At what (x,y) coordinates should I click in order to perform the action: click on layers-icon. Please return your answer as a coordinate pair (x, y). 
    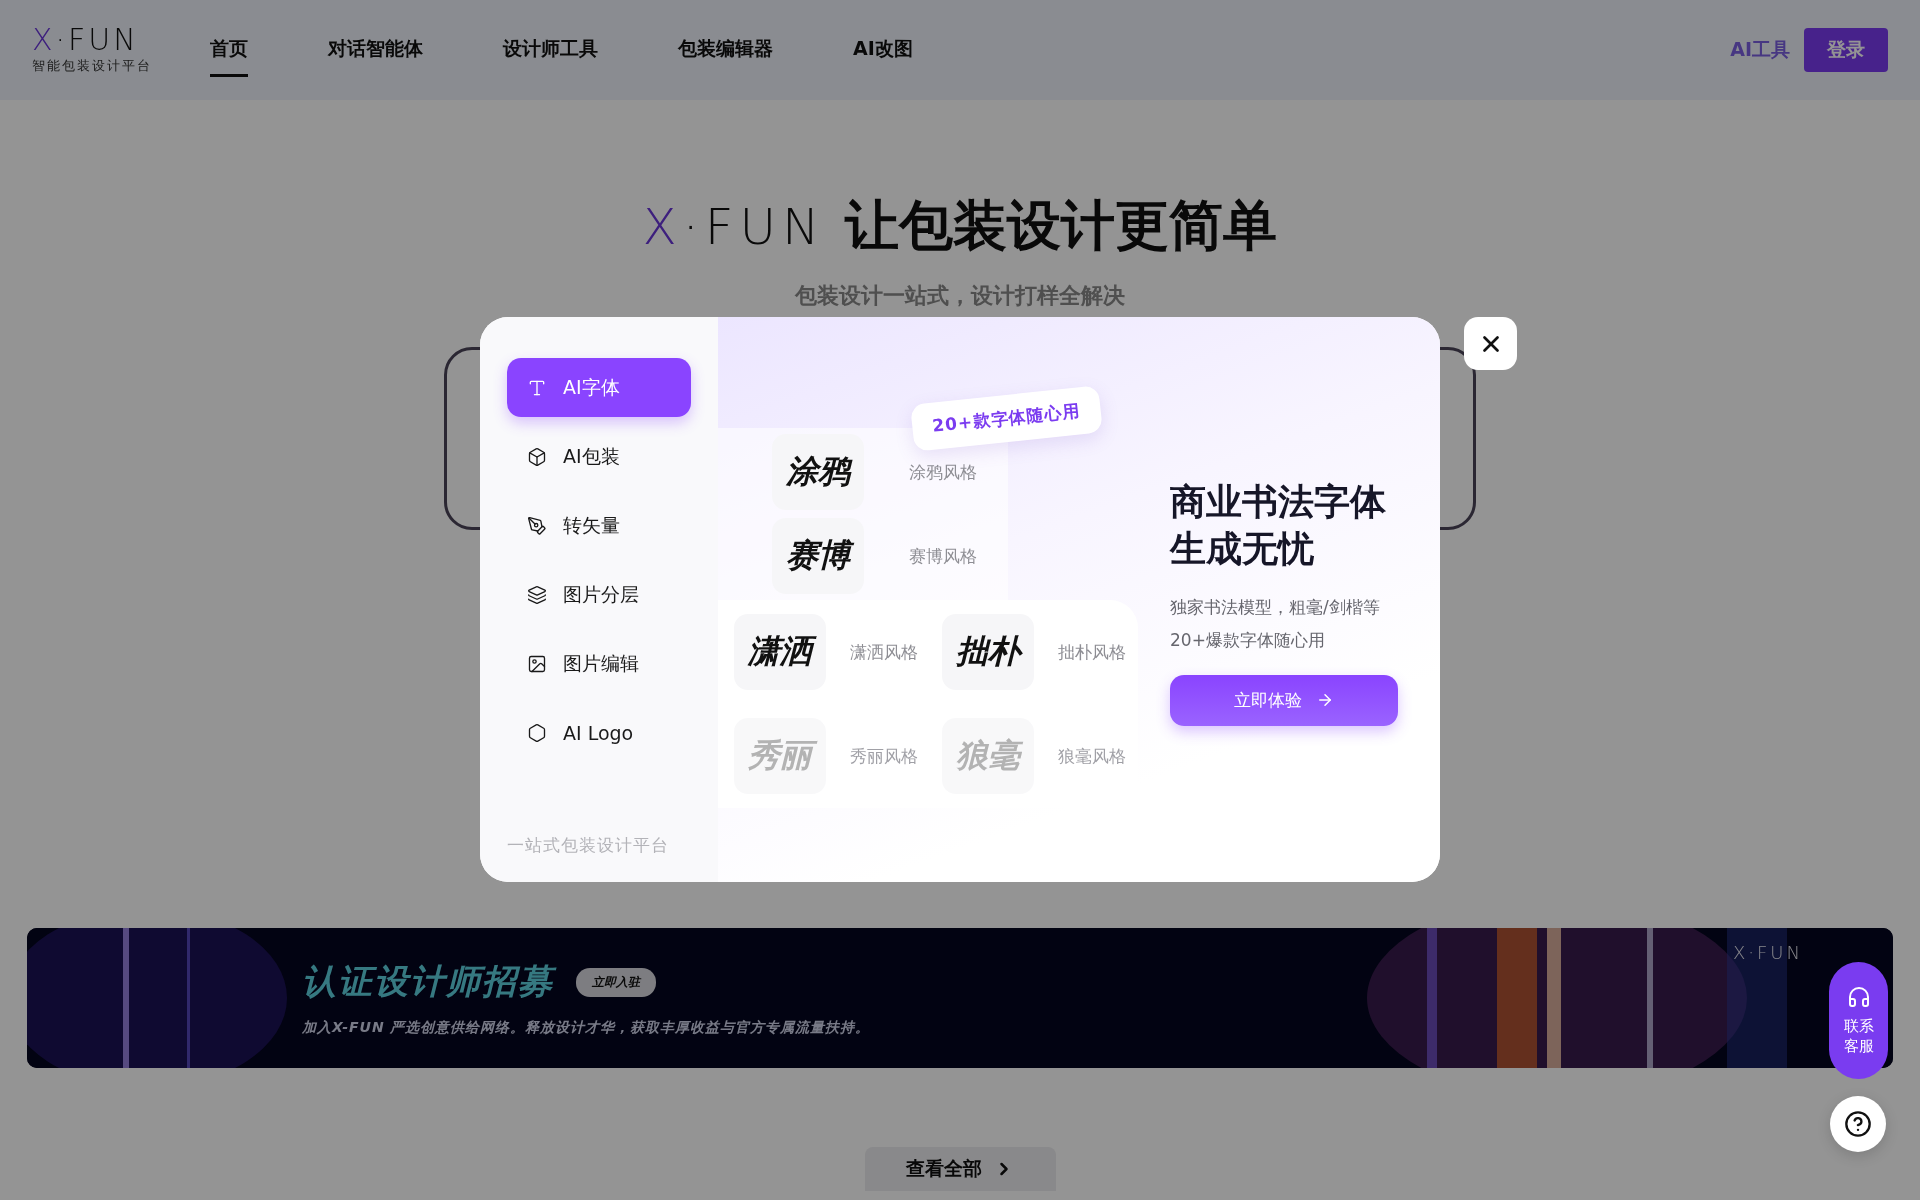
    Looking at the image, I should click on (537, 594).